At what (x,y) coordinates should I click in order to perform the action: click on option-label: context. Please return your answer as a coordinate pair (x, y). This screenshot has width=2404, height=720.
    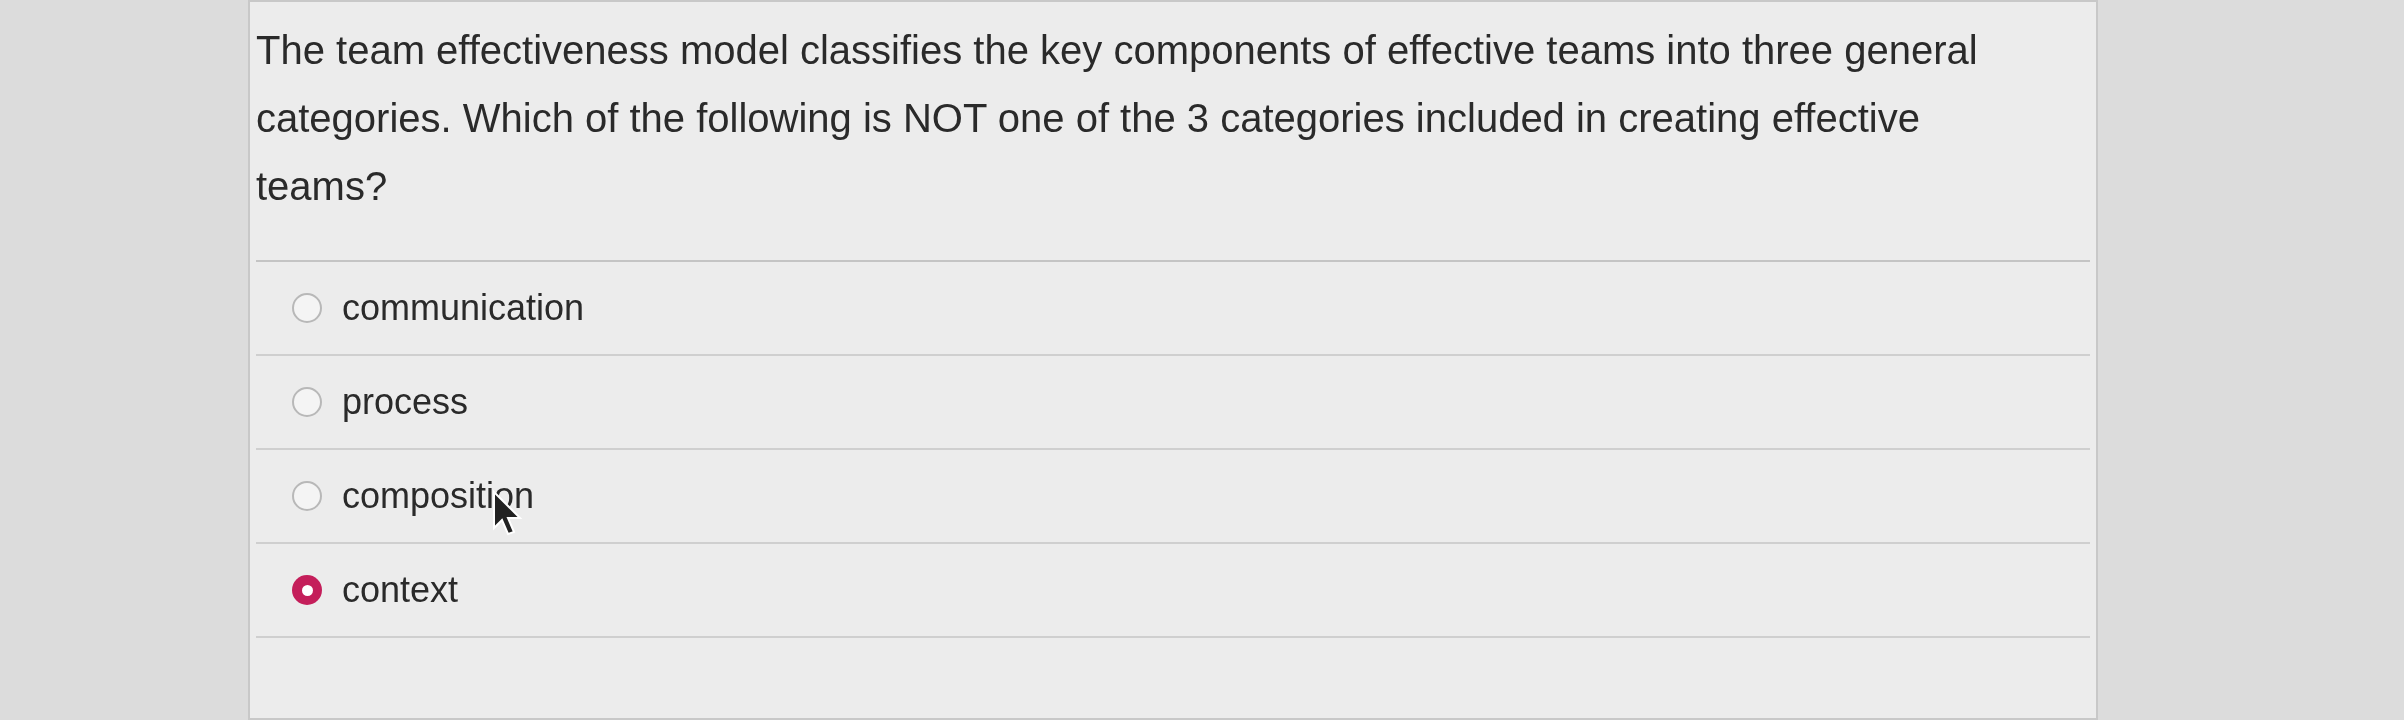
    Looking at the image, I should click on (400, 590).